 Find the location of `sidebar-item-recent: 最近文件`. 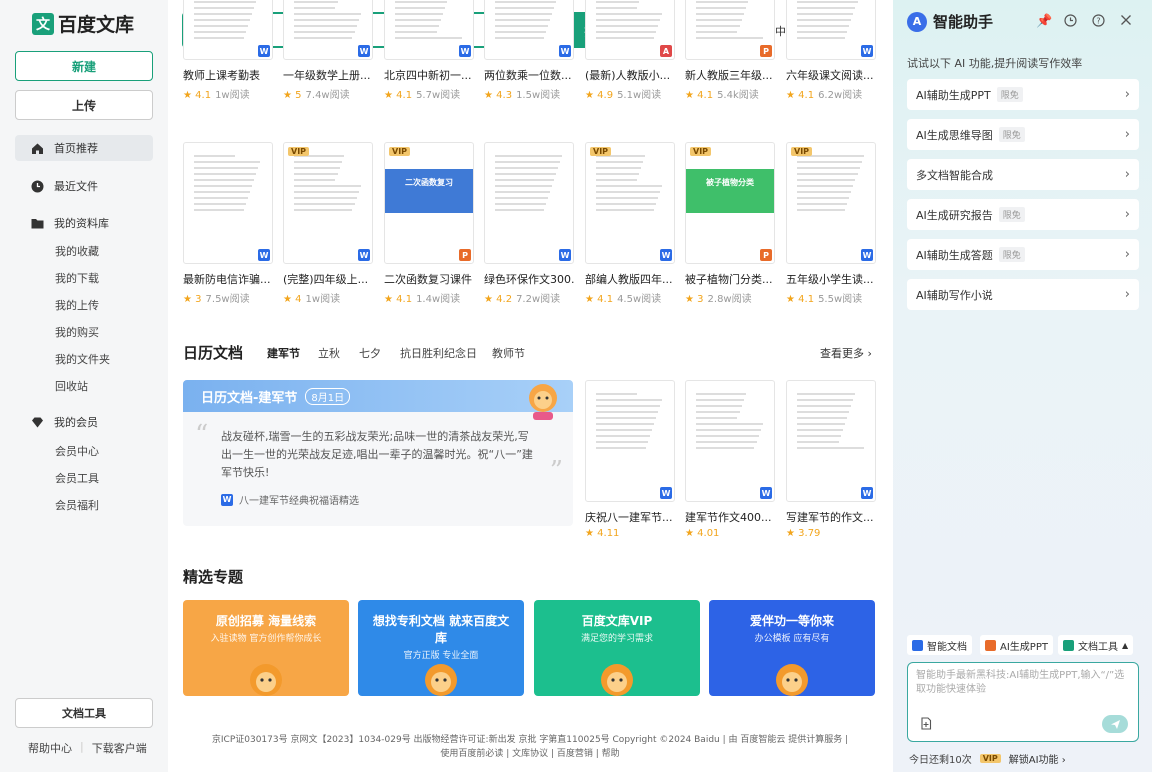

sidebar-item-recent: 最近文件 is located at coordinates (84, 186).